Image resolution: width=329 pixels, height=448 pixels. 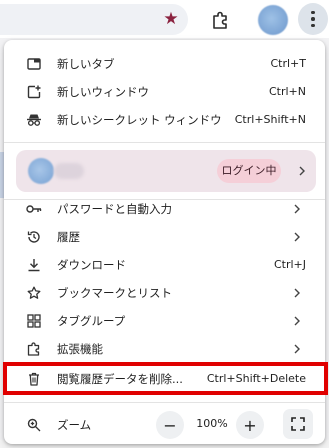 What do you see at coordinates (212, 423) in the screenshot?
I see `zoom-level: 100%` at bounding box center [212, 423].